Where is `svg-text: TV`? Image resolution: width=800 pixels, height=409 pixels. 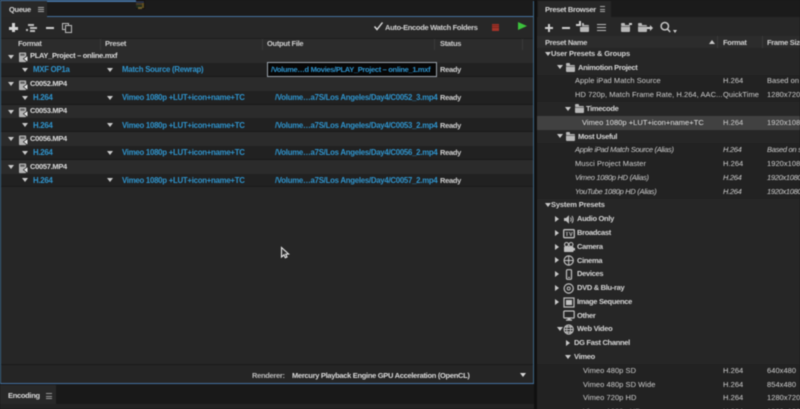 svg-text: TV is located at coordinates (569, 235).